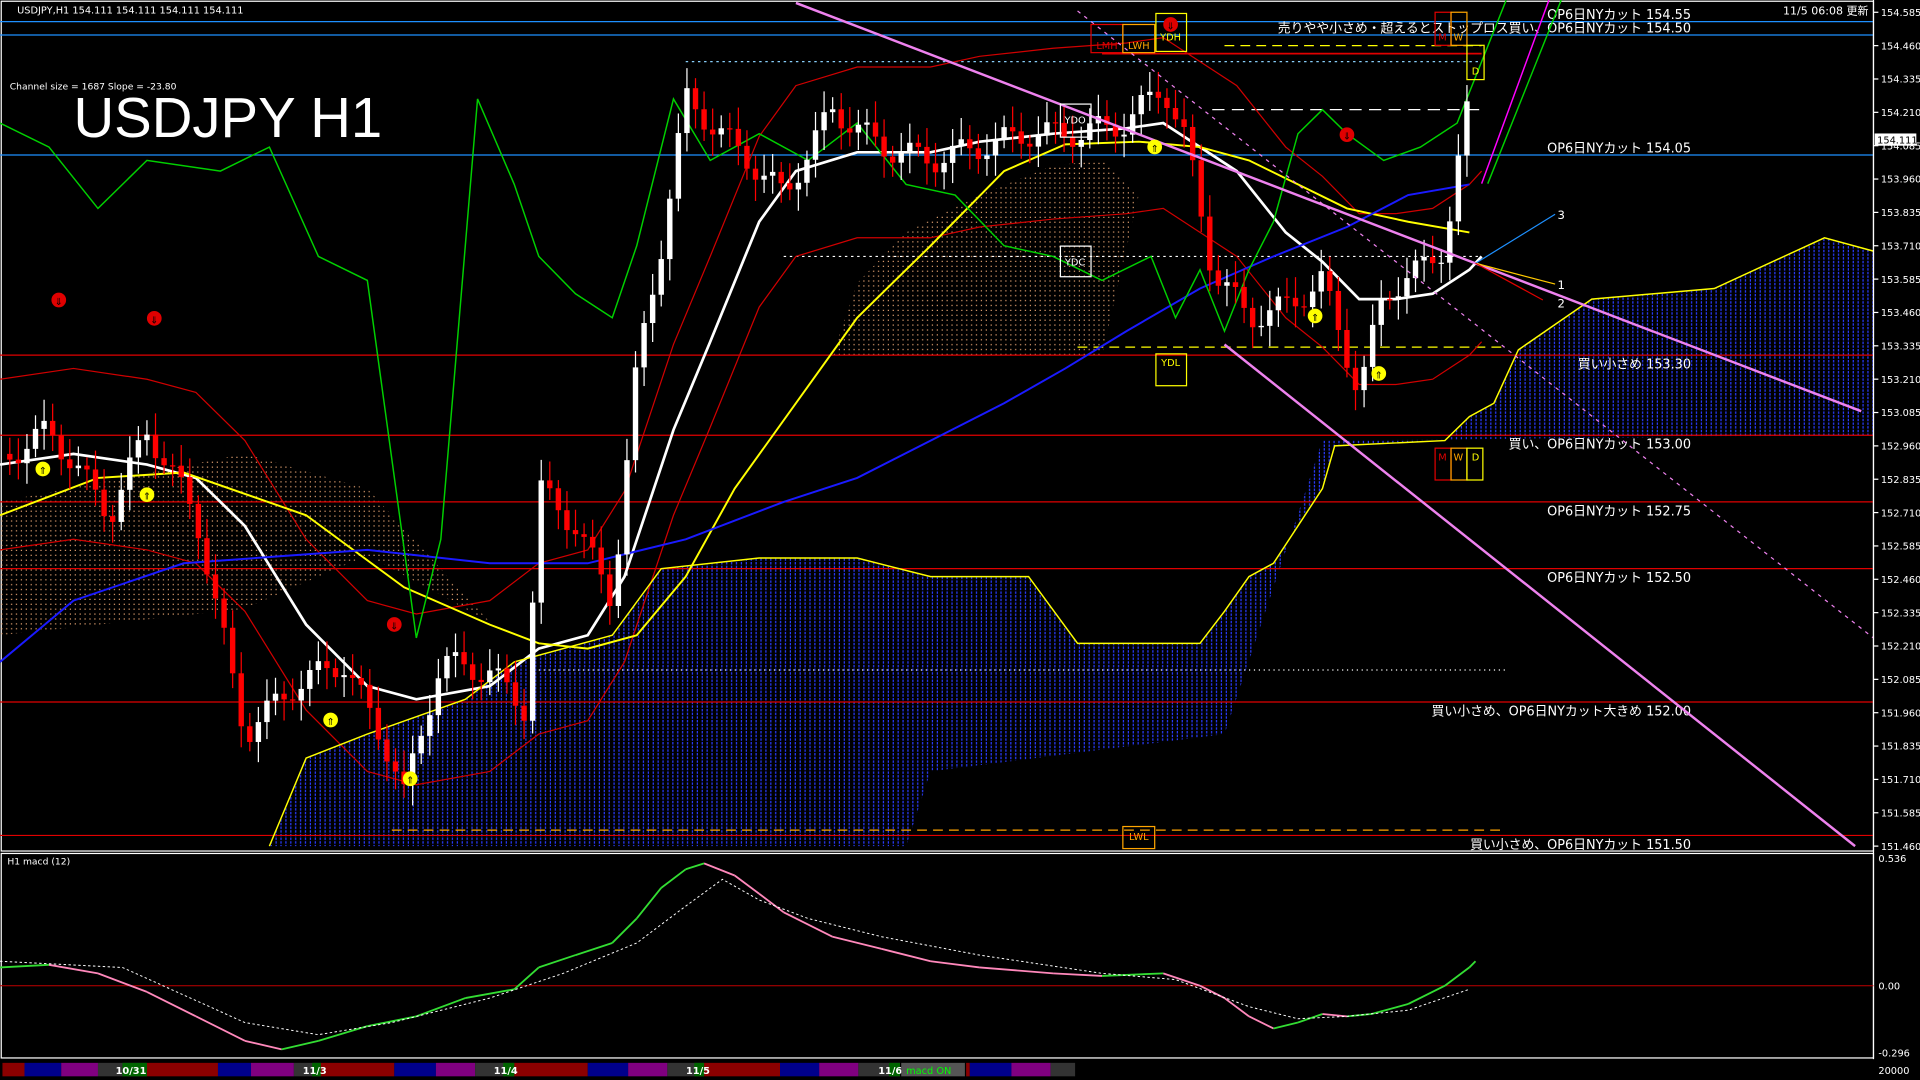 The width and height of the screenshot is (1920, 1080). What do you see at coordinates (506, 1071) in the screenshot?
I see `day-label: 11/4` at bounding box center [506, 1071].